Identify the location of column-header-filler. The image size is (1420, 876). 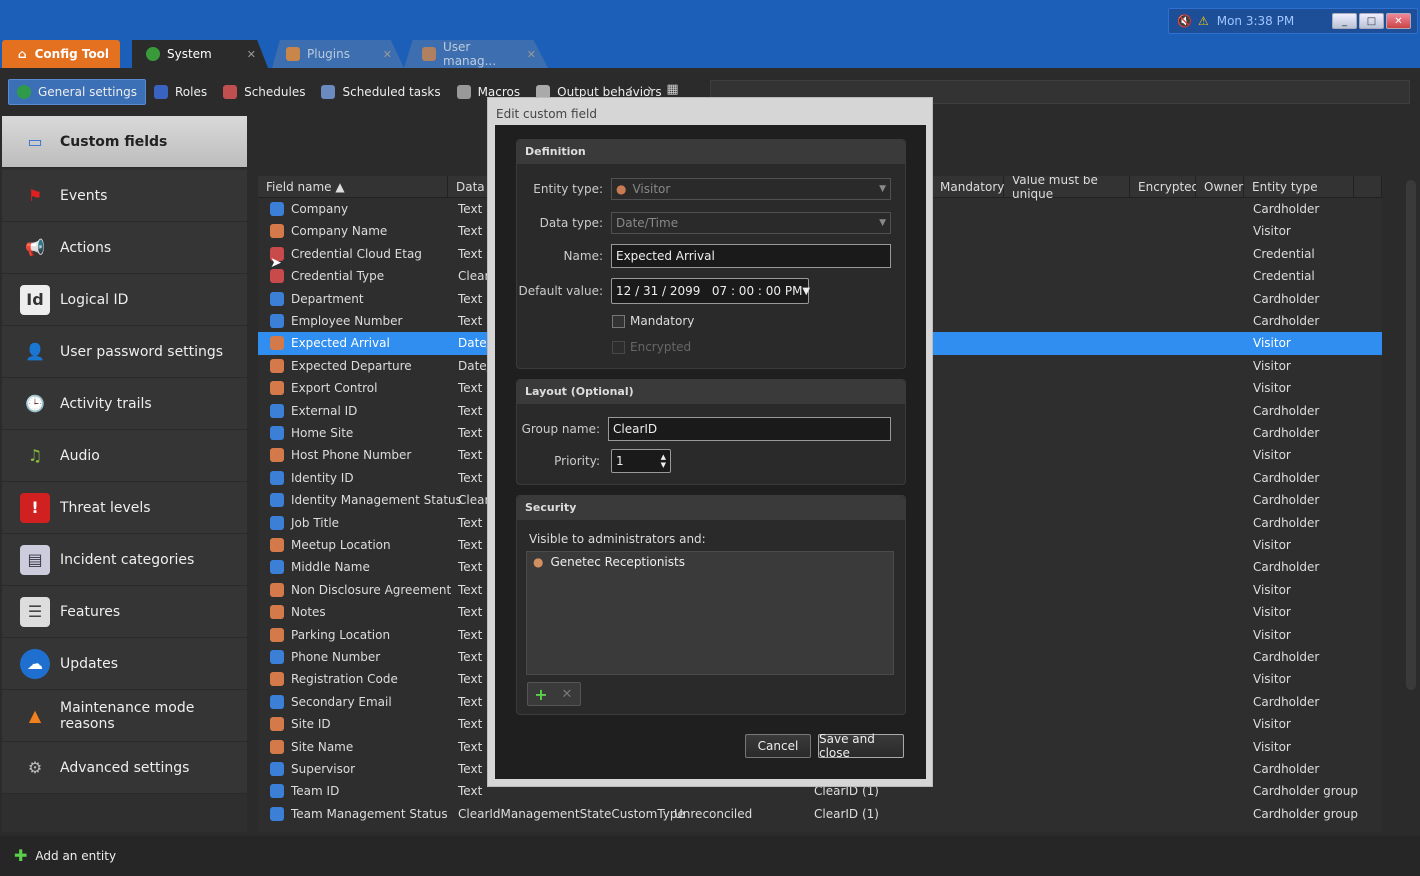
(1368, 187).